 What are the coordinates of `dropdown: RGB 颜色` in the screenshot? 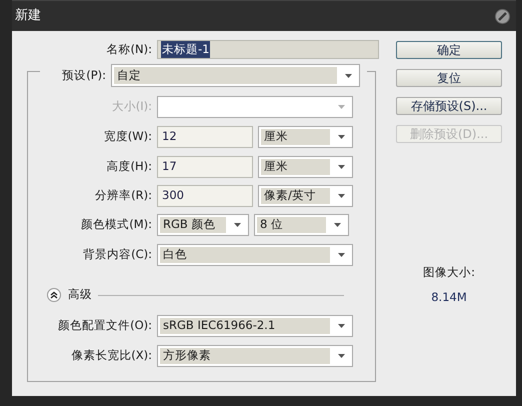 It's located at (203, 225).